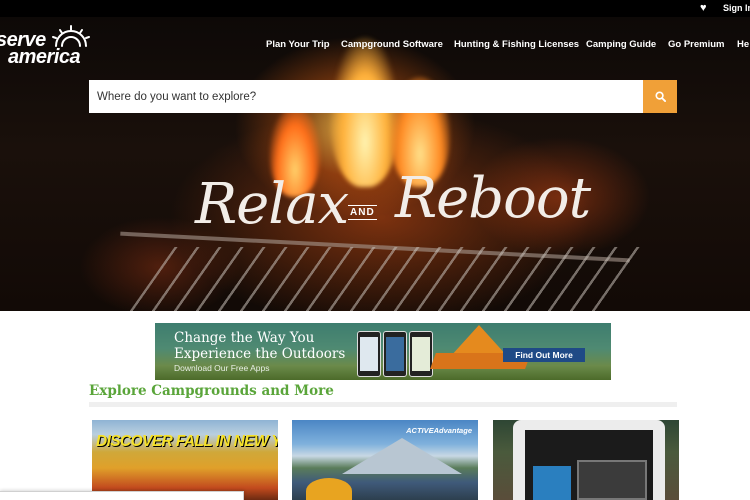 The image size is (750, 500). I want to click on mountain-image, so click(402, 456).